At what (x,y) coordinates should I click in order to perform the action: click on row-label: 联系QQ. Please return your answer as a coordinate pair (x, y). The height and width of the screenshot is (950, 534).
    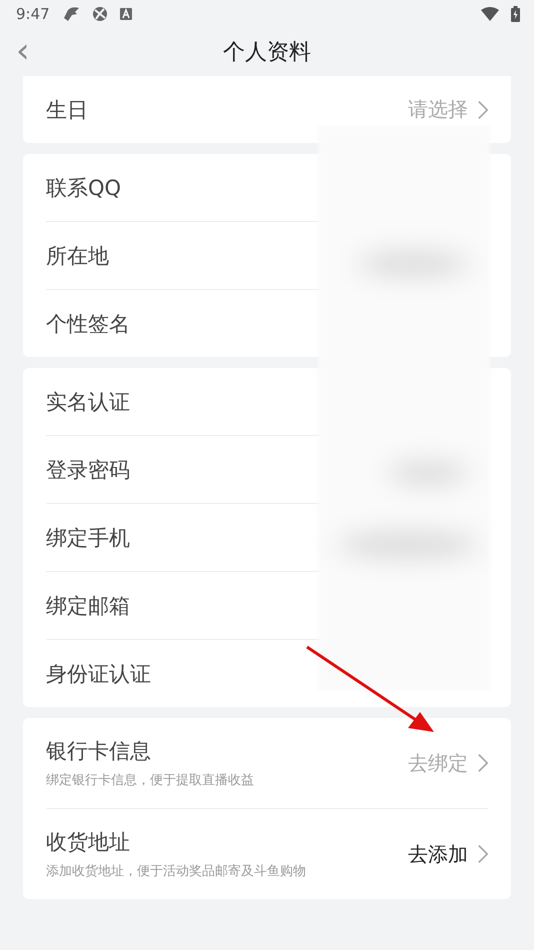
    Looking at the image, I should click on (84, 188).